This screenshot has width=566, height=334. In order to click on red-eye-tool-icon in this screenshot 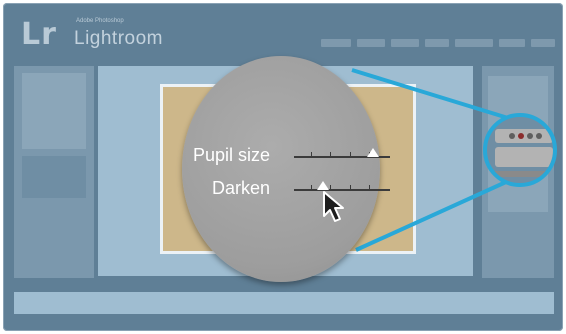, I will do `click(521, 136)`.